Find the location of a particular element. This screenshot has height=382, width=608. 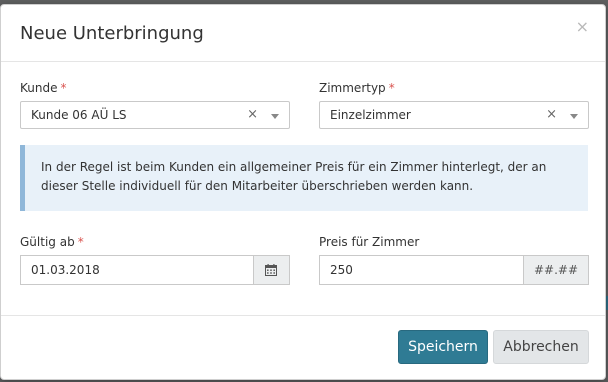

dialog-title: Neue Unterbringung is located at coordinates (112, 33).